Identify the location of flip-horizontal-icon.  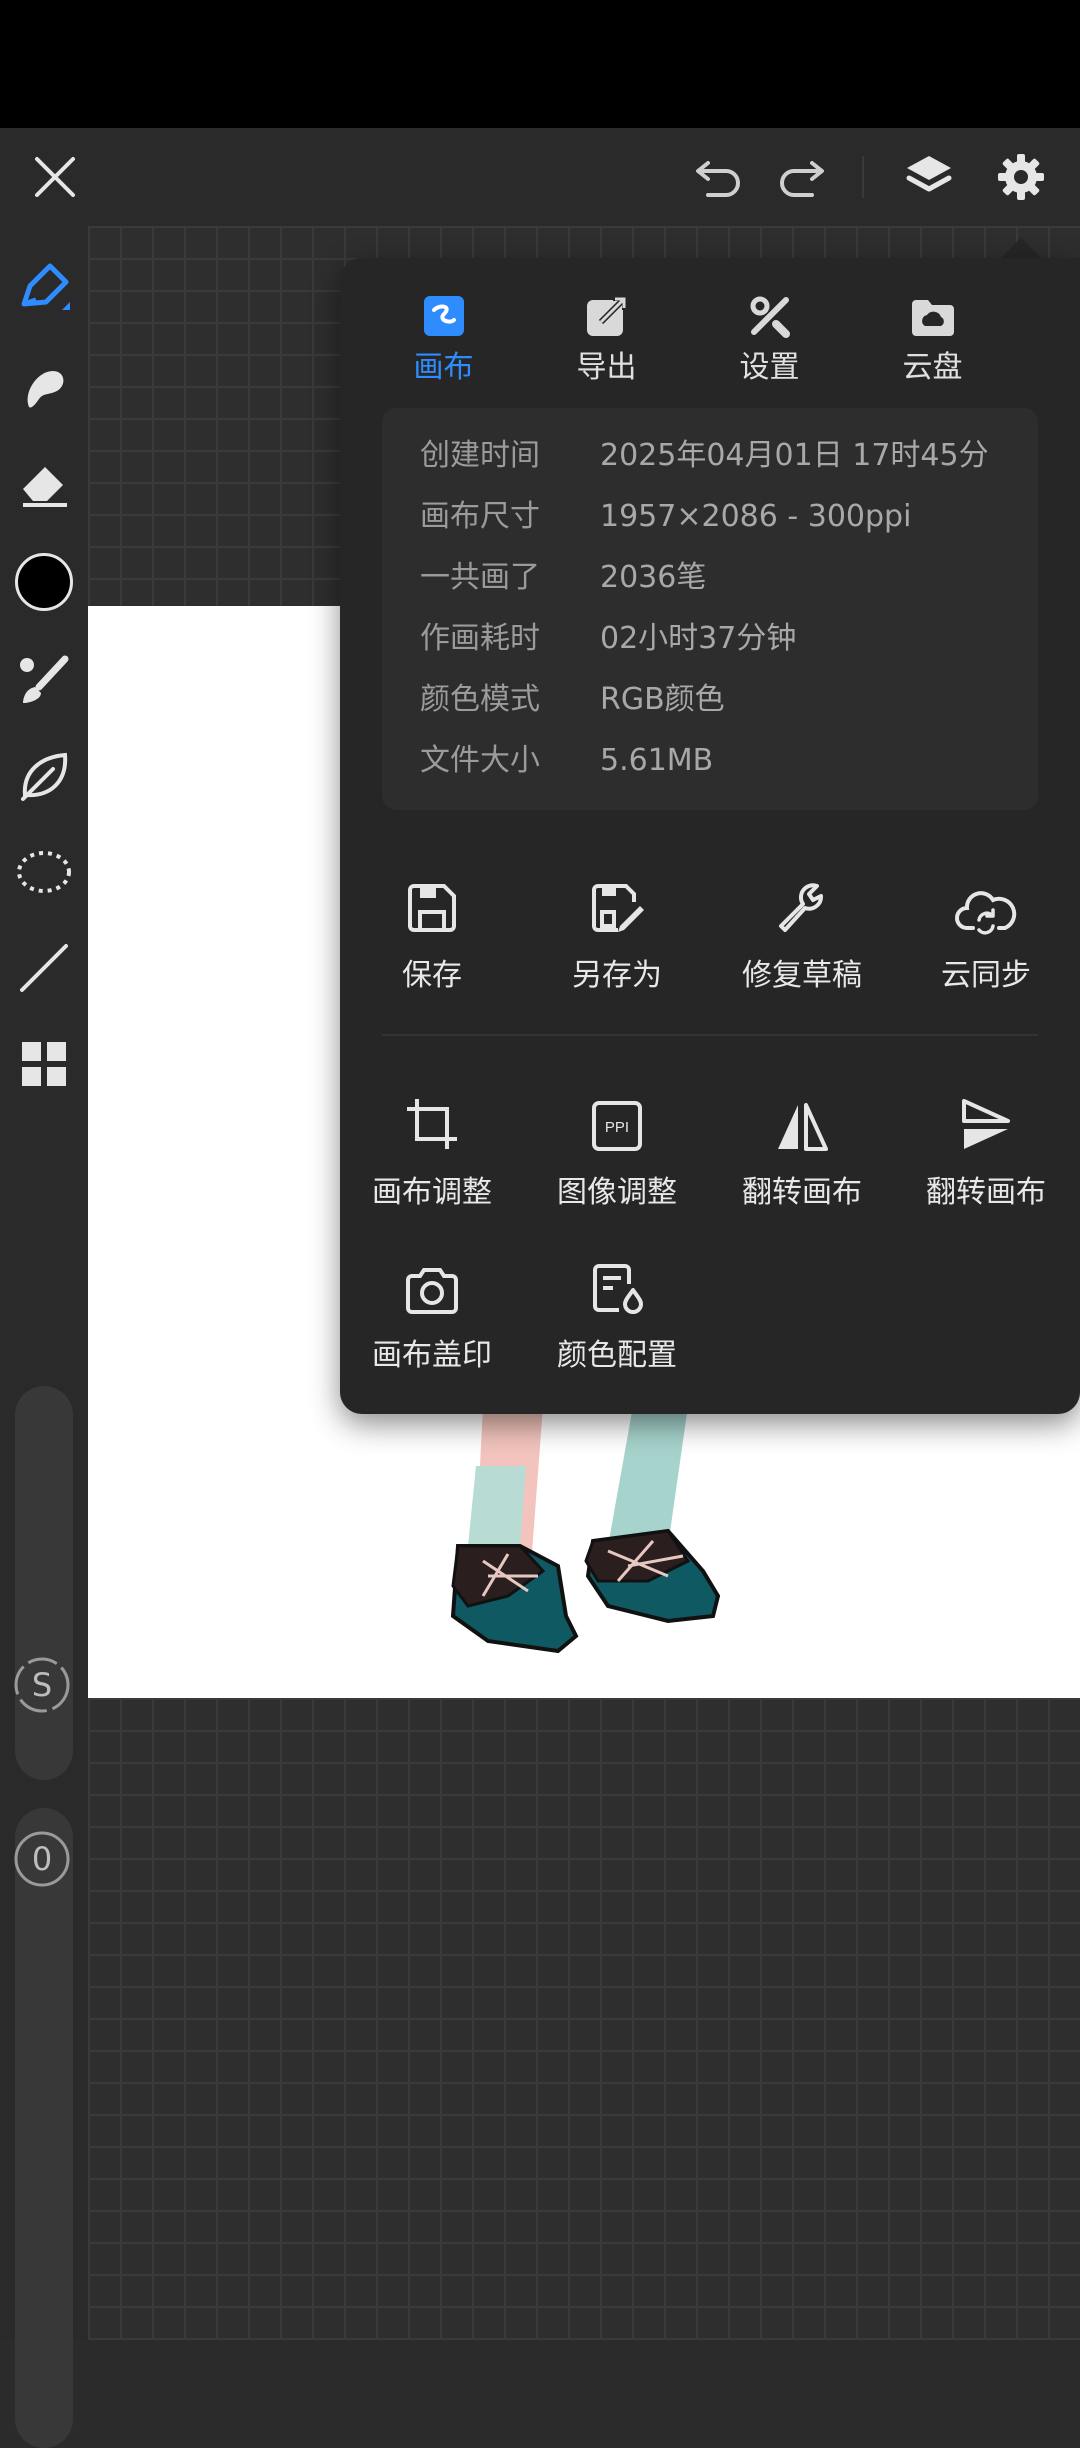
(802, 1118).